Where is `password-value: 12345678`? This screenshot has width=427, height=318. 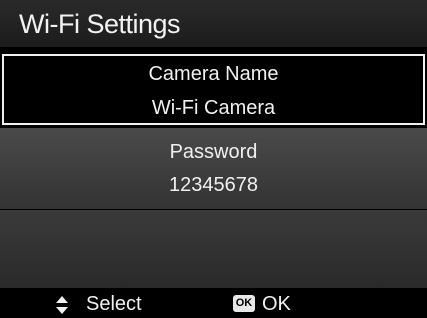 password-value: 12345678 is located at coordinates (213, 185).